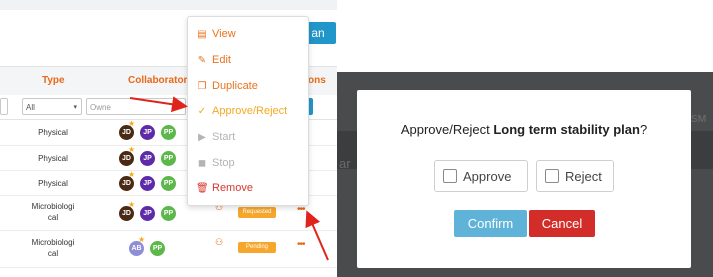 This screenshot has height=277, width=713. I want to click on menu-item-edit: ✎ Edit, so click(213, 60).